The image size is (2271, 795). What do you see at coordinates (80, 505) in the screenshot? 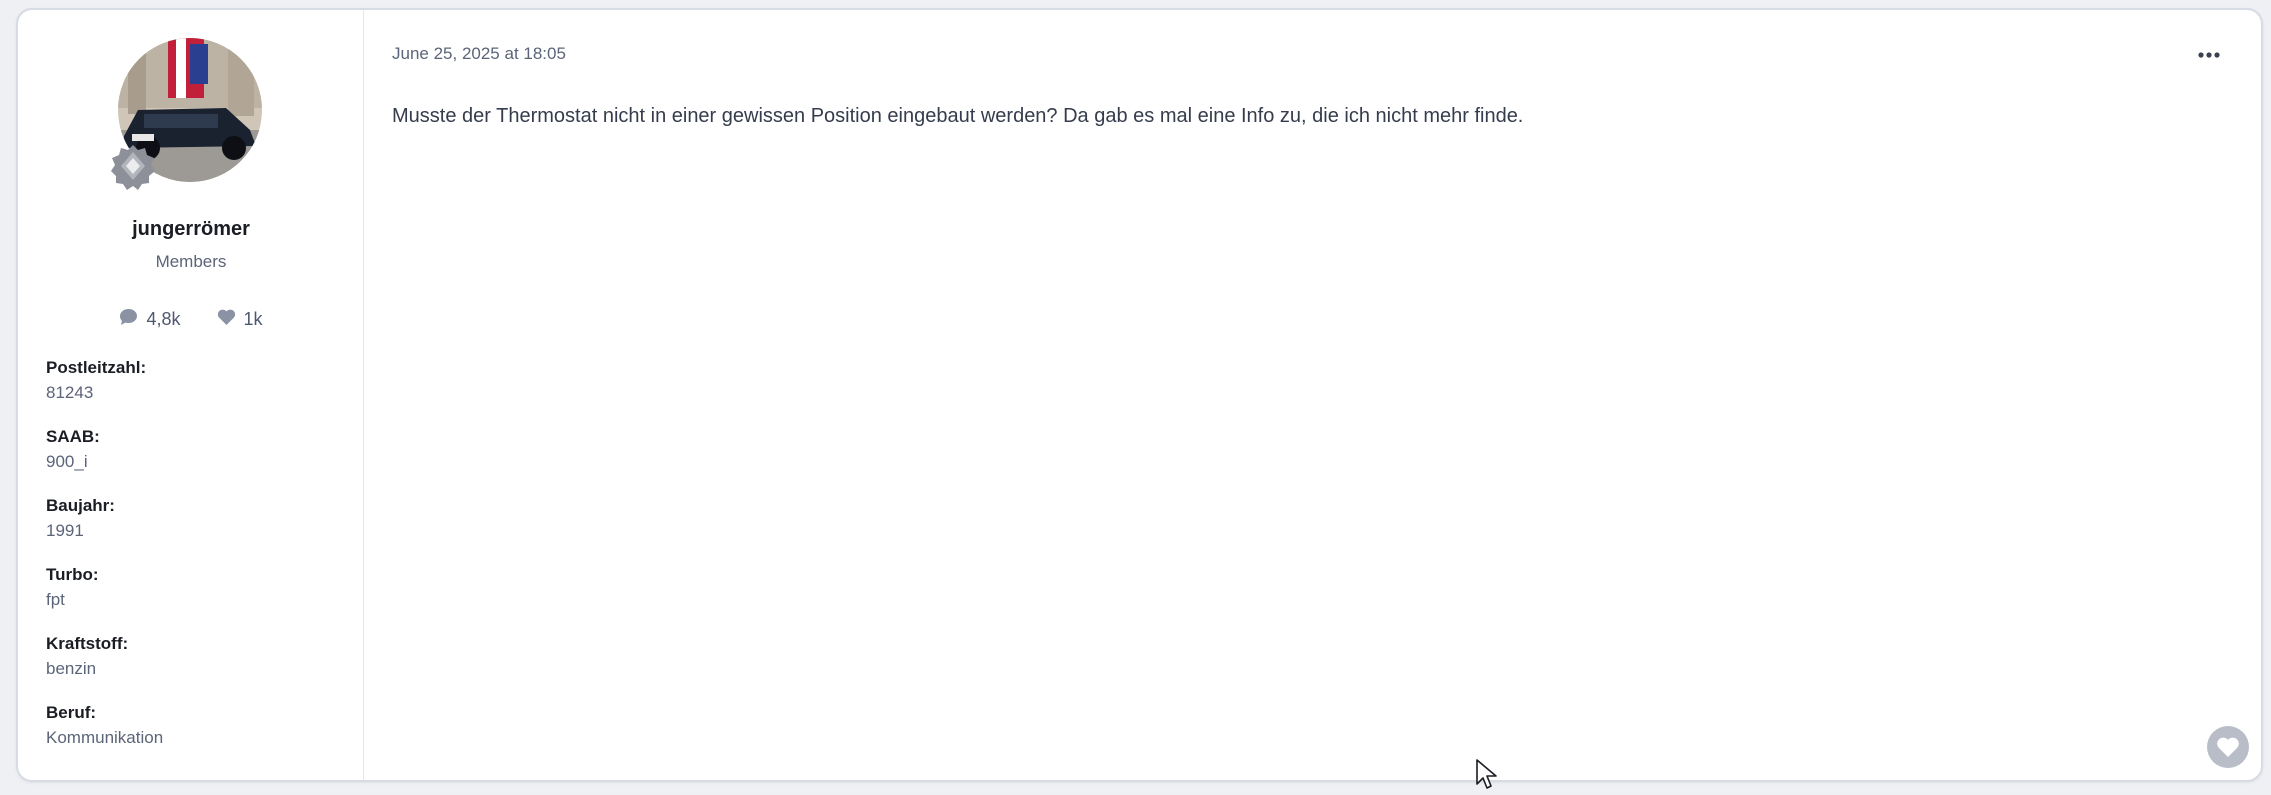
I see `field-label: Baujahr:` at bounding box center [80, 505].